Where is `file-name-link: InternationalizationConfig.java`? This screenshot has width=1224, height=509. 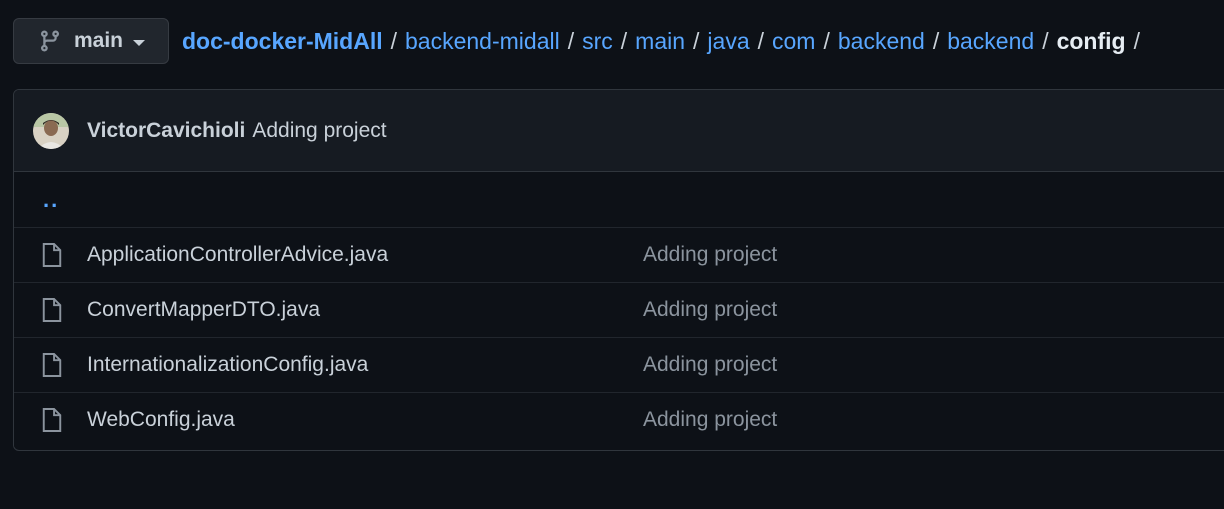 file-name-link: InternationalizationConfig.java is located at coordinates (227, 365).